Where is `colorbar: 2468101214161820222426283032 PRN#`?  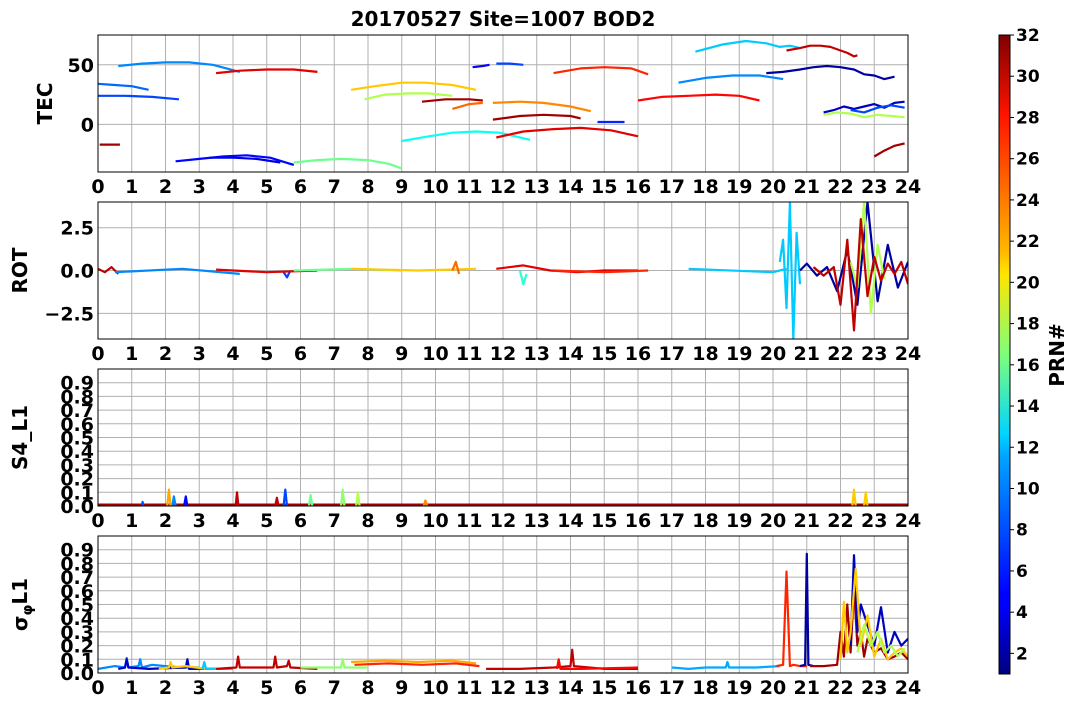
colorbar: 2468101214161820222426283032 PRN# is located at coordinates (1033, 350).